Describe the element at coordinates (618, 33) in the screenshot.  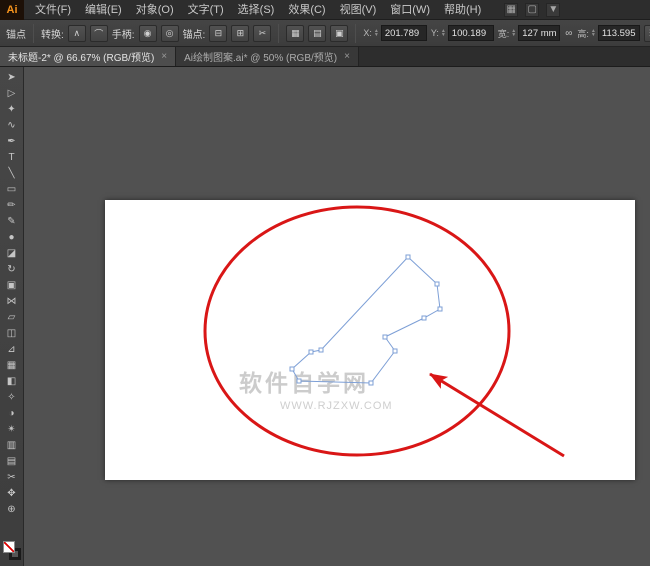
I see `height-input: 113.595` at that location.